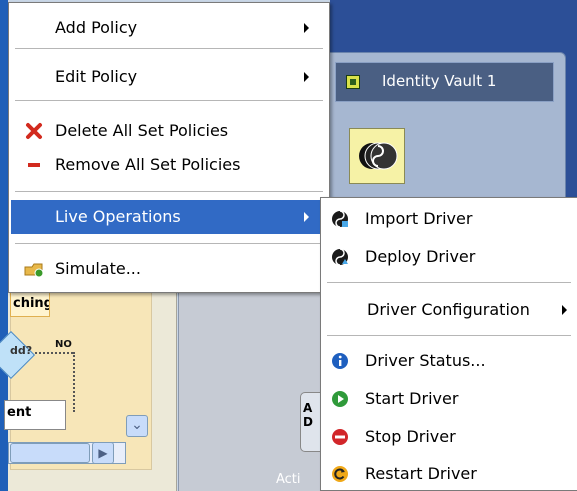  I want to click on menu-item-deploy-driver: Deploy Driver, so click(449, 257).